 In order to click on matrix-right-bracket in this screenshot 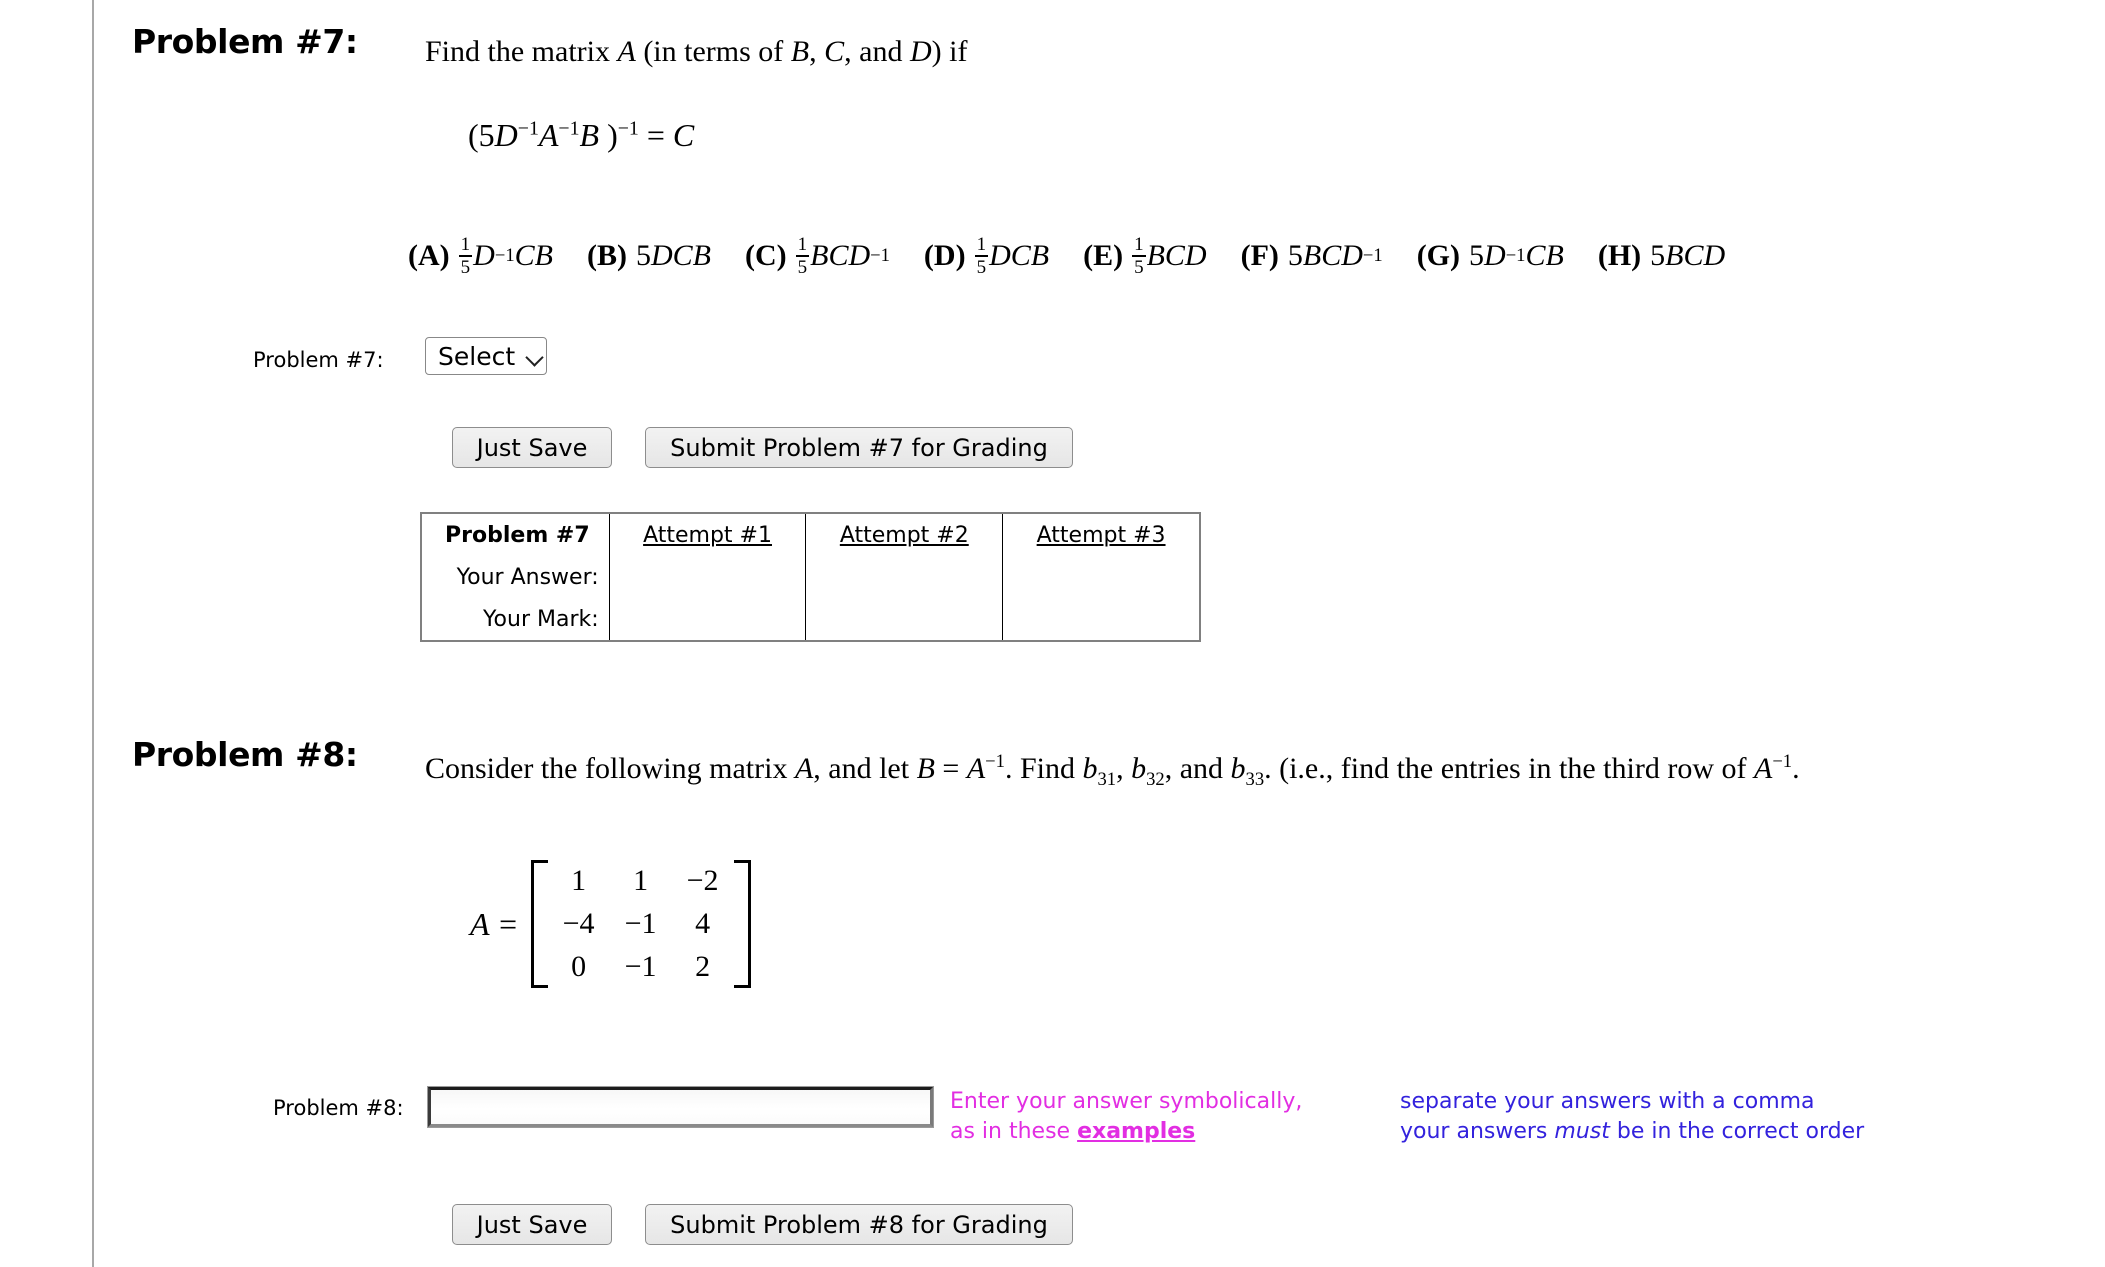, I will do `click(742, 924)`.